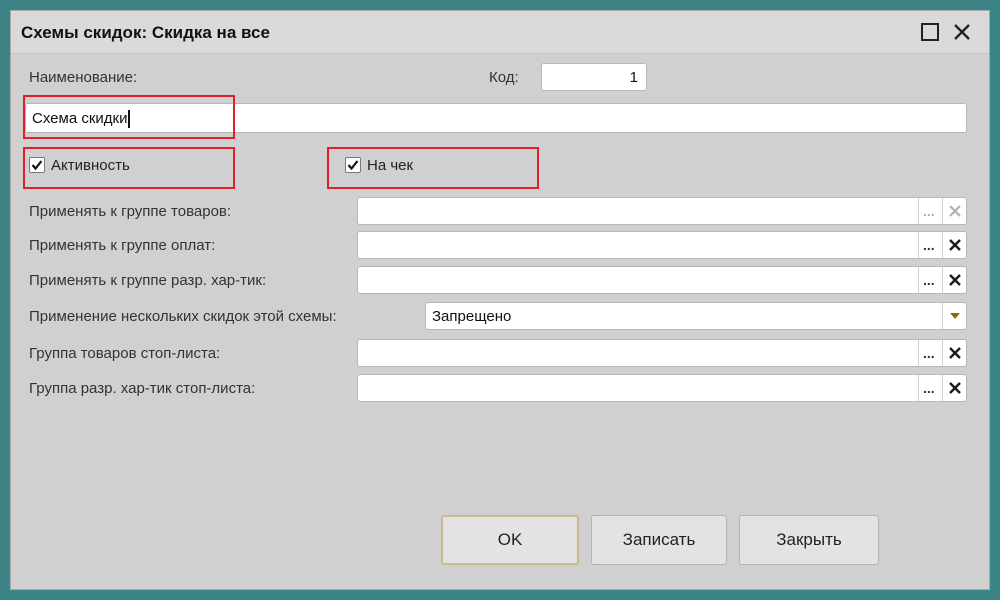 This screenshot has width=1000, height=600. Describe the element at coordinates (129, 168) in the screenshot. I see `highlight-active` at that location.